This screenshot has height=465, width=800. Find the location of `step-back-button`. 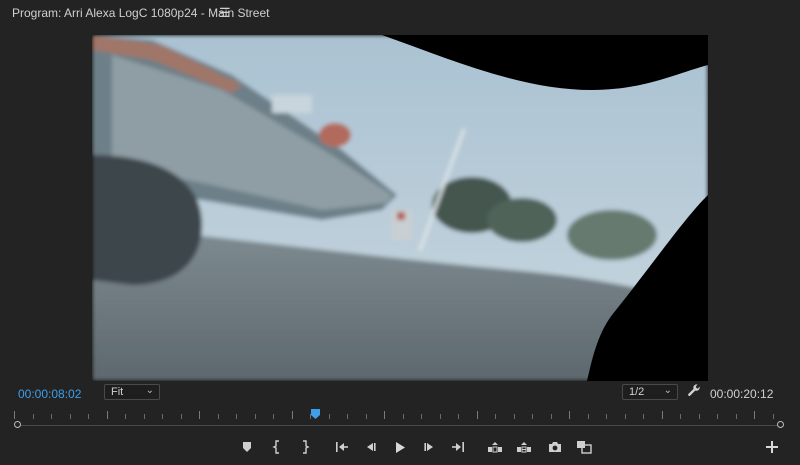

step-back-button is located at coordinates (371, 447).